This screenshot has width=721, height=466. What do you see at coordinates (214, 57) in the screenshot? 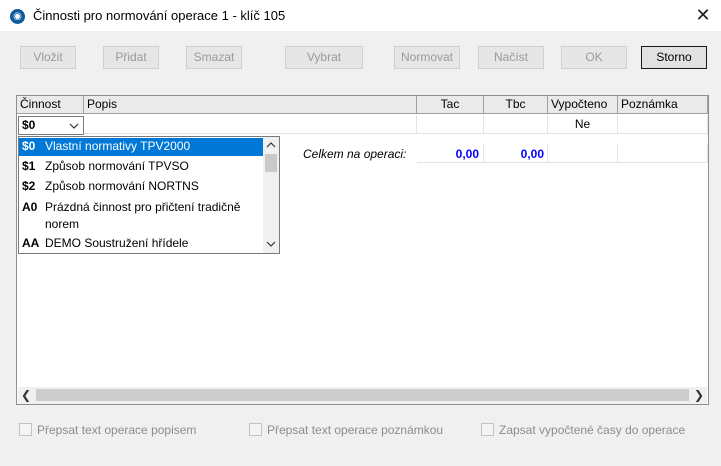
I see `smazat-button: Smazat` at bounding box center [214, 57].